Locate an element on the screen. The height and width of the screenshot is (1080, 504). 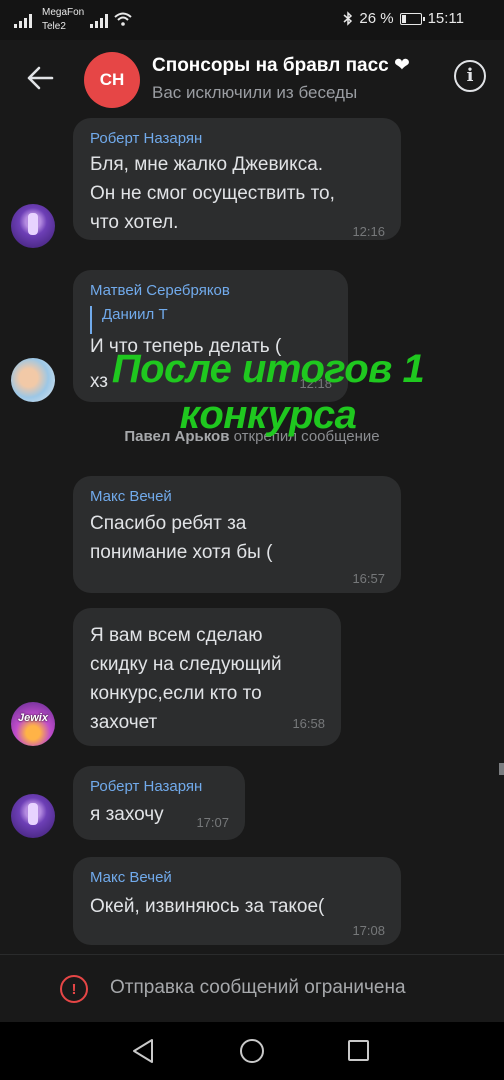
nav-home-icon is located at coordinates (252, 1051).